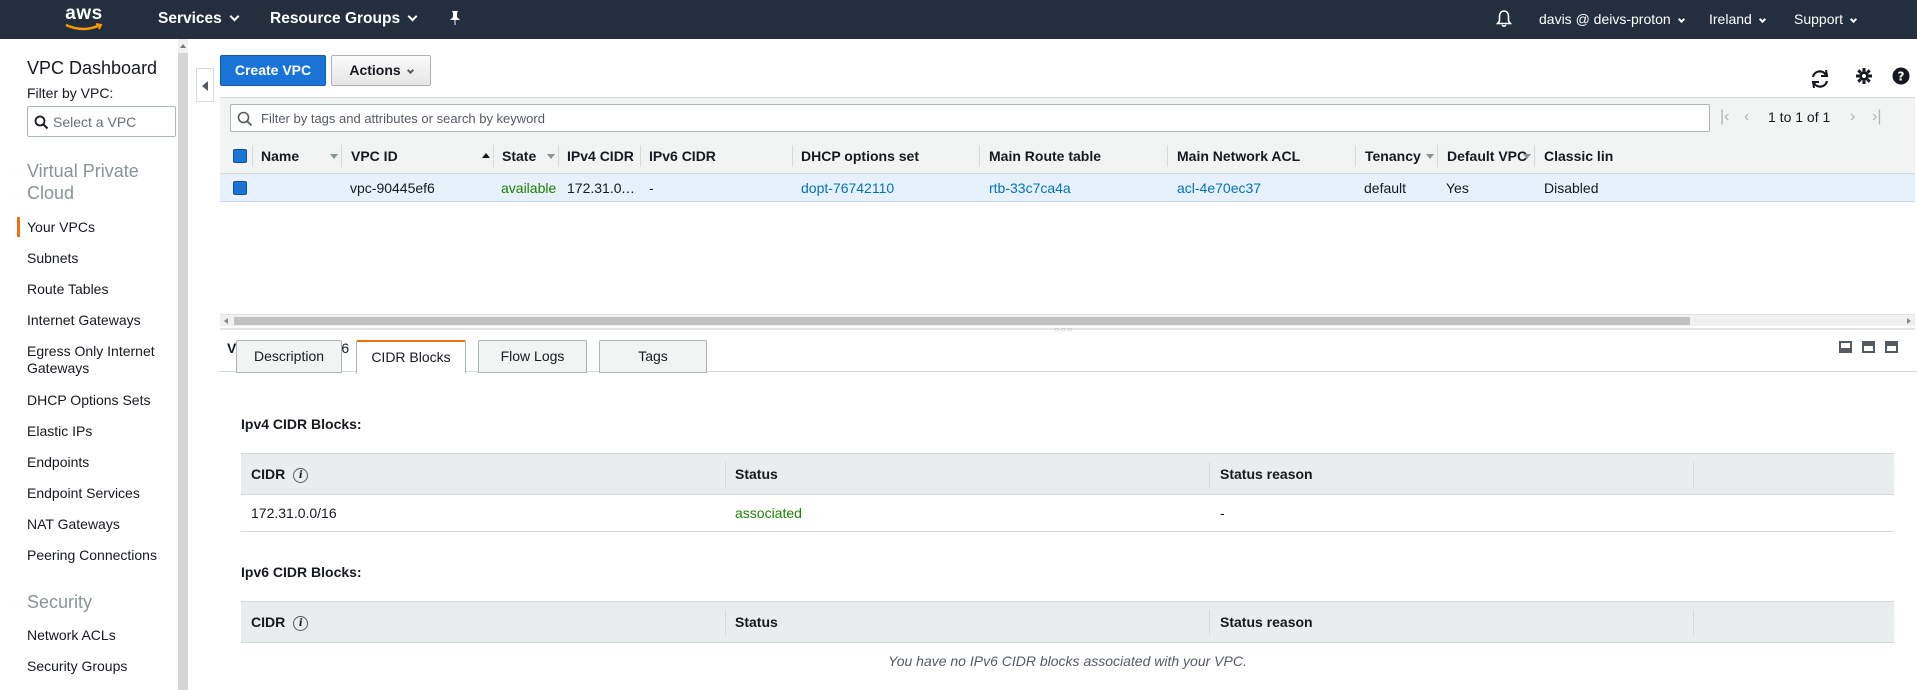  Describe the element at coordinates (183, 46) in the screenshot. I see `sidebar-scroll-up` at that location.